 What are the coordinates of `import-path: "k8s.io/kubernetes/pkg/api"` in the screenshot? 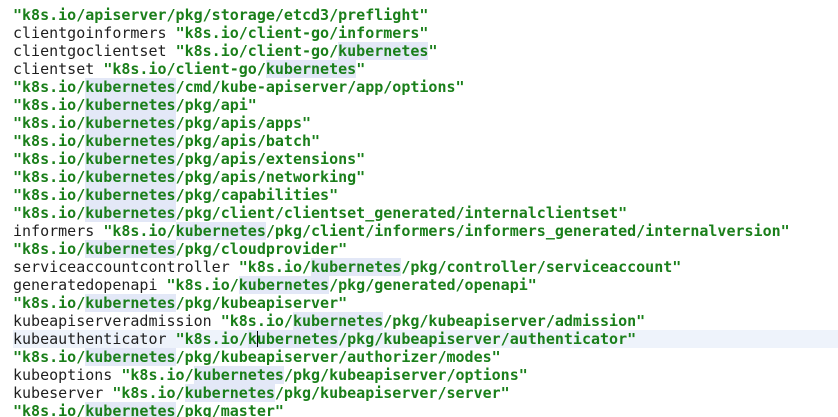 It's located at (135, 105).